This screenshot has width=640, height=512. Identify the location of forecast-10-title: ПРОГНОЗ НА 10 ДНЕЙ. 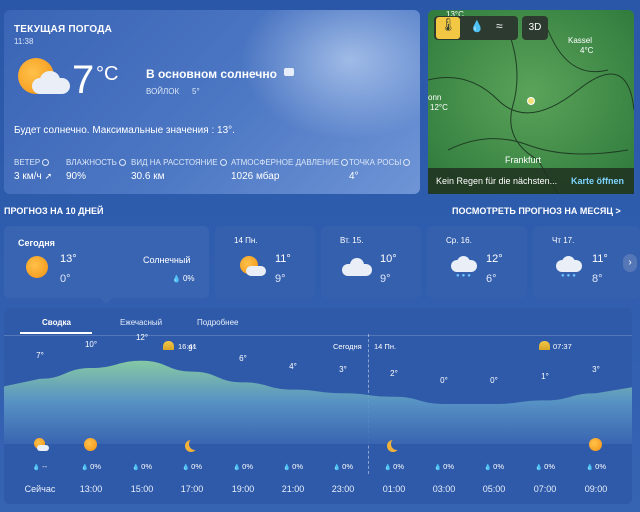
(54, 211).